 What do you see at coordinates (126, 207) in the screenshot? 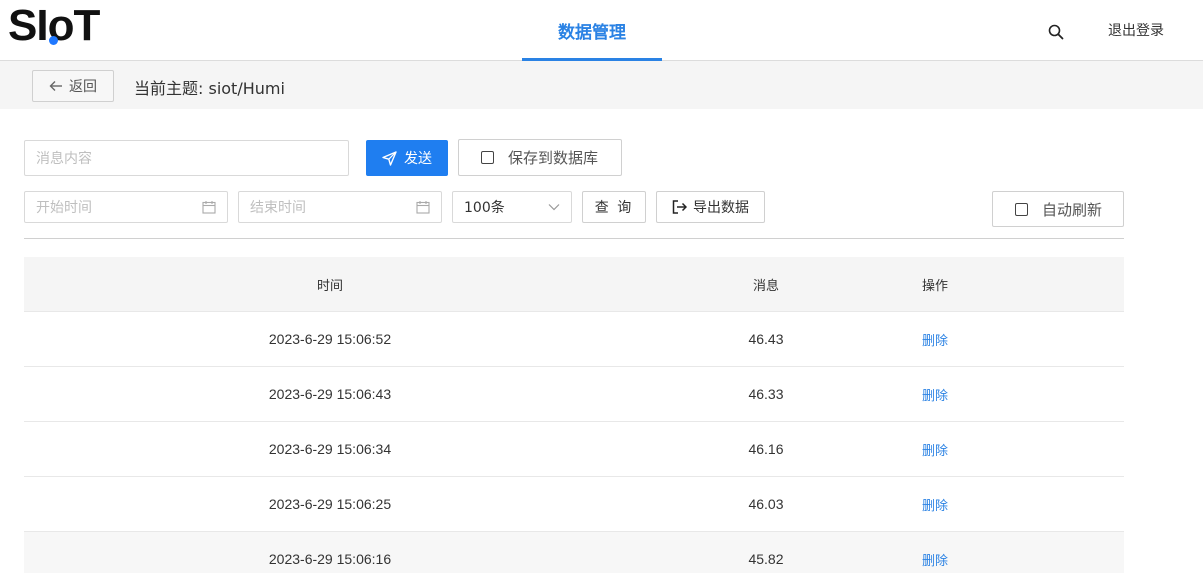
I see `start-time-picker: 开始时间` at bounding box center [126, 207].